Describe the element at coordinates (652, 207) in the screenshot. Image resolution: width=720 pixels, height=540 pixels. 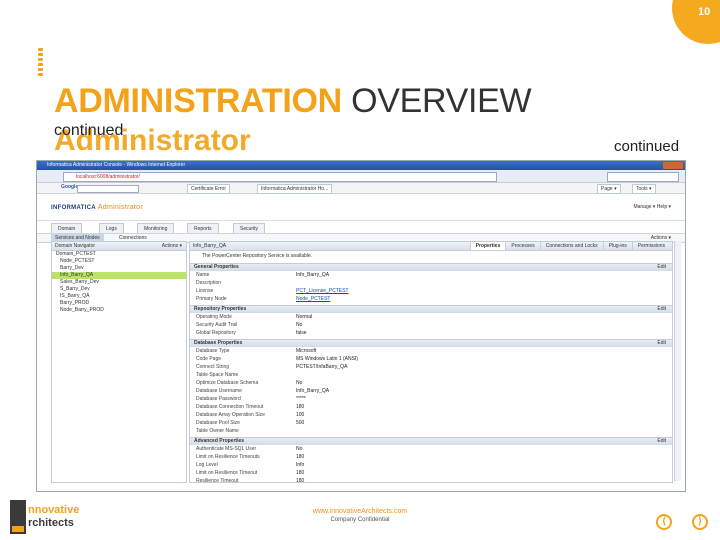
I see `header-user-links: Manage ▾ Help ▾` at that location.